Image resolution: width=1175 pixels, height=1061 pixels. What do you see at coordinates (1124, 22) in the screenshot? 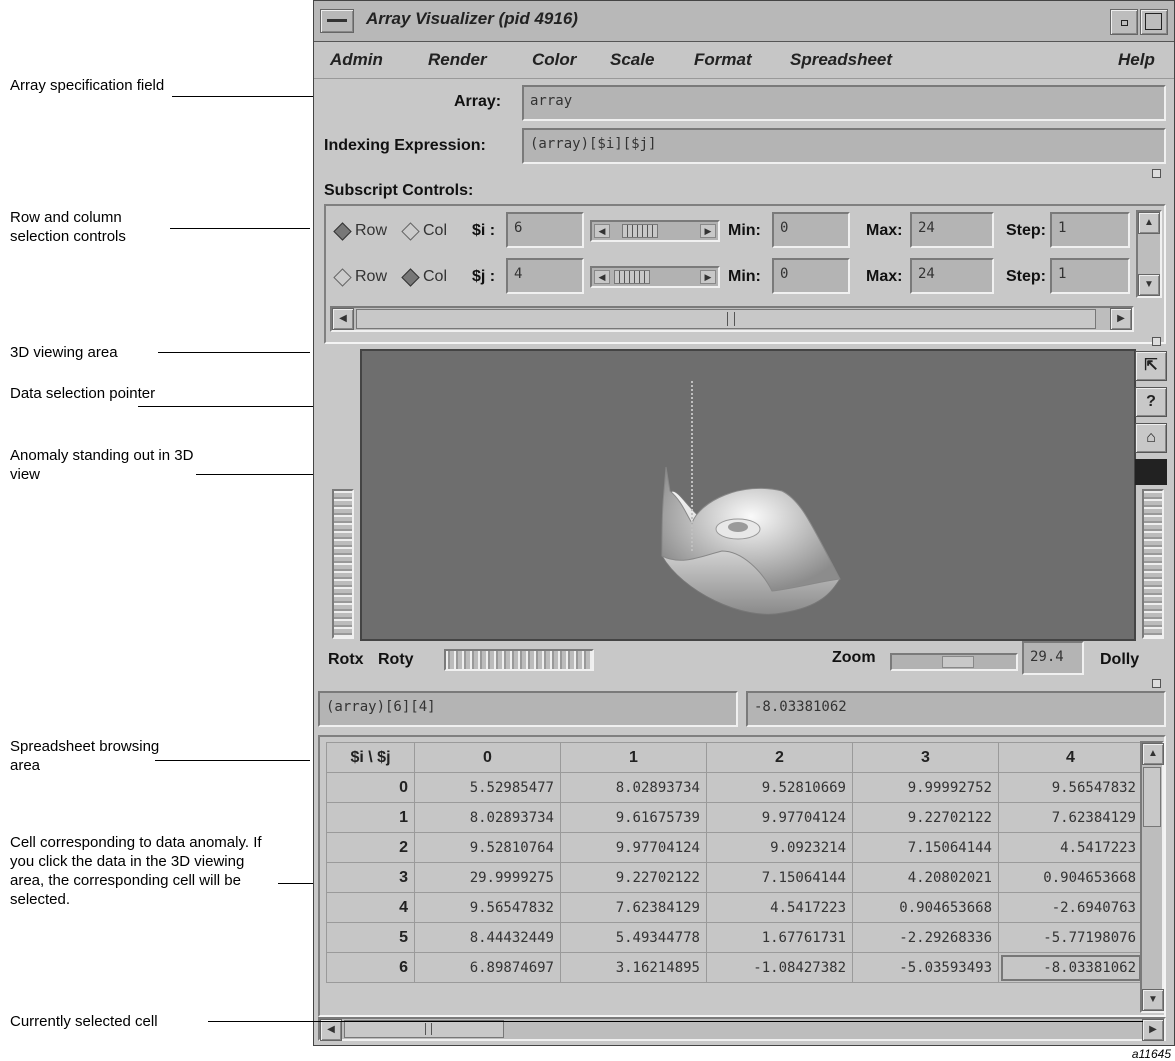
I see `minimize-button` at bounding box center [1124, 22].